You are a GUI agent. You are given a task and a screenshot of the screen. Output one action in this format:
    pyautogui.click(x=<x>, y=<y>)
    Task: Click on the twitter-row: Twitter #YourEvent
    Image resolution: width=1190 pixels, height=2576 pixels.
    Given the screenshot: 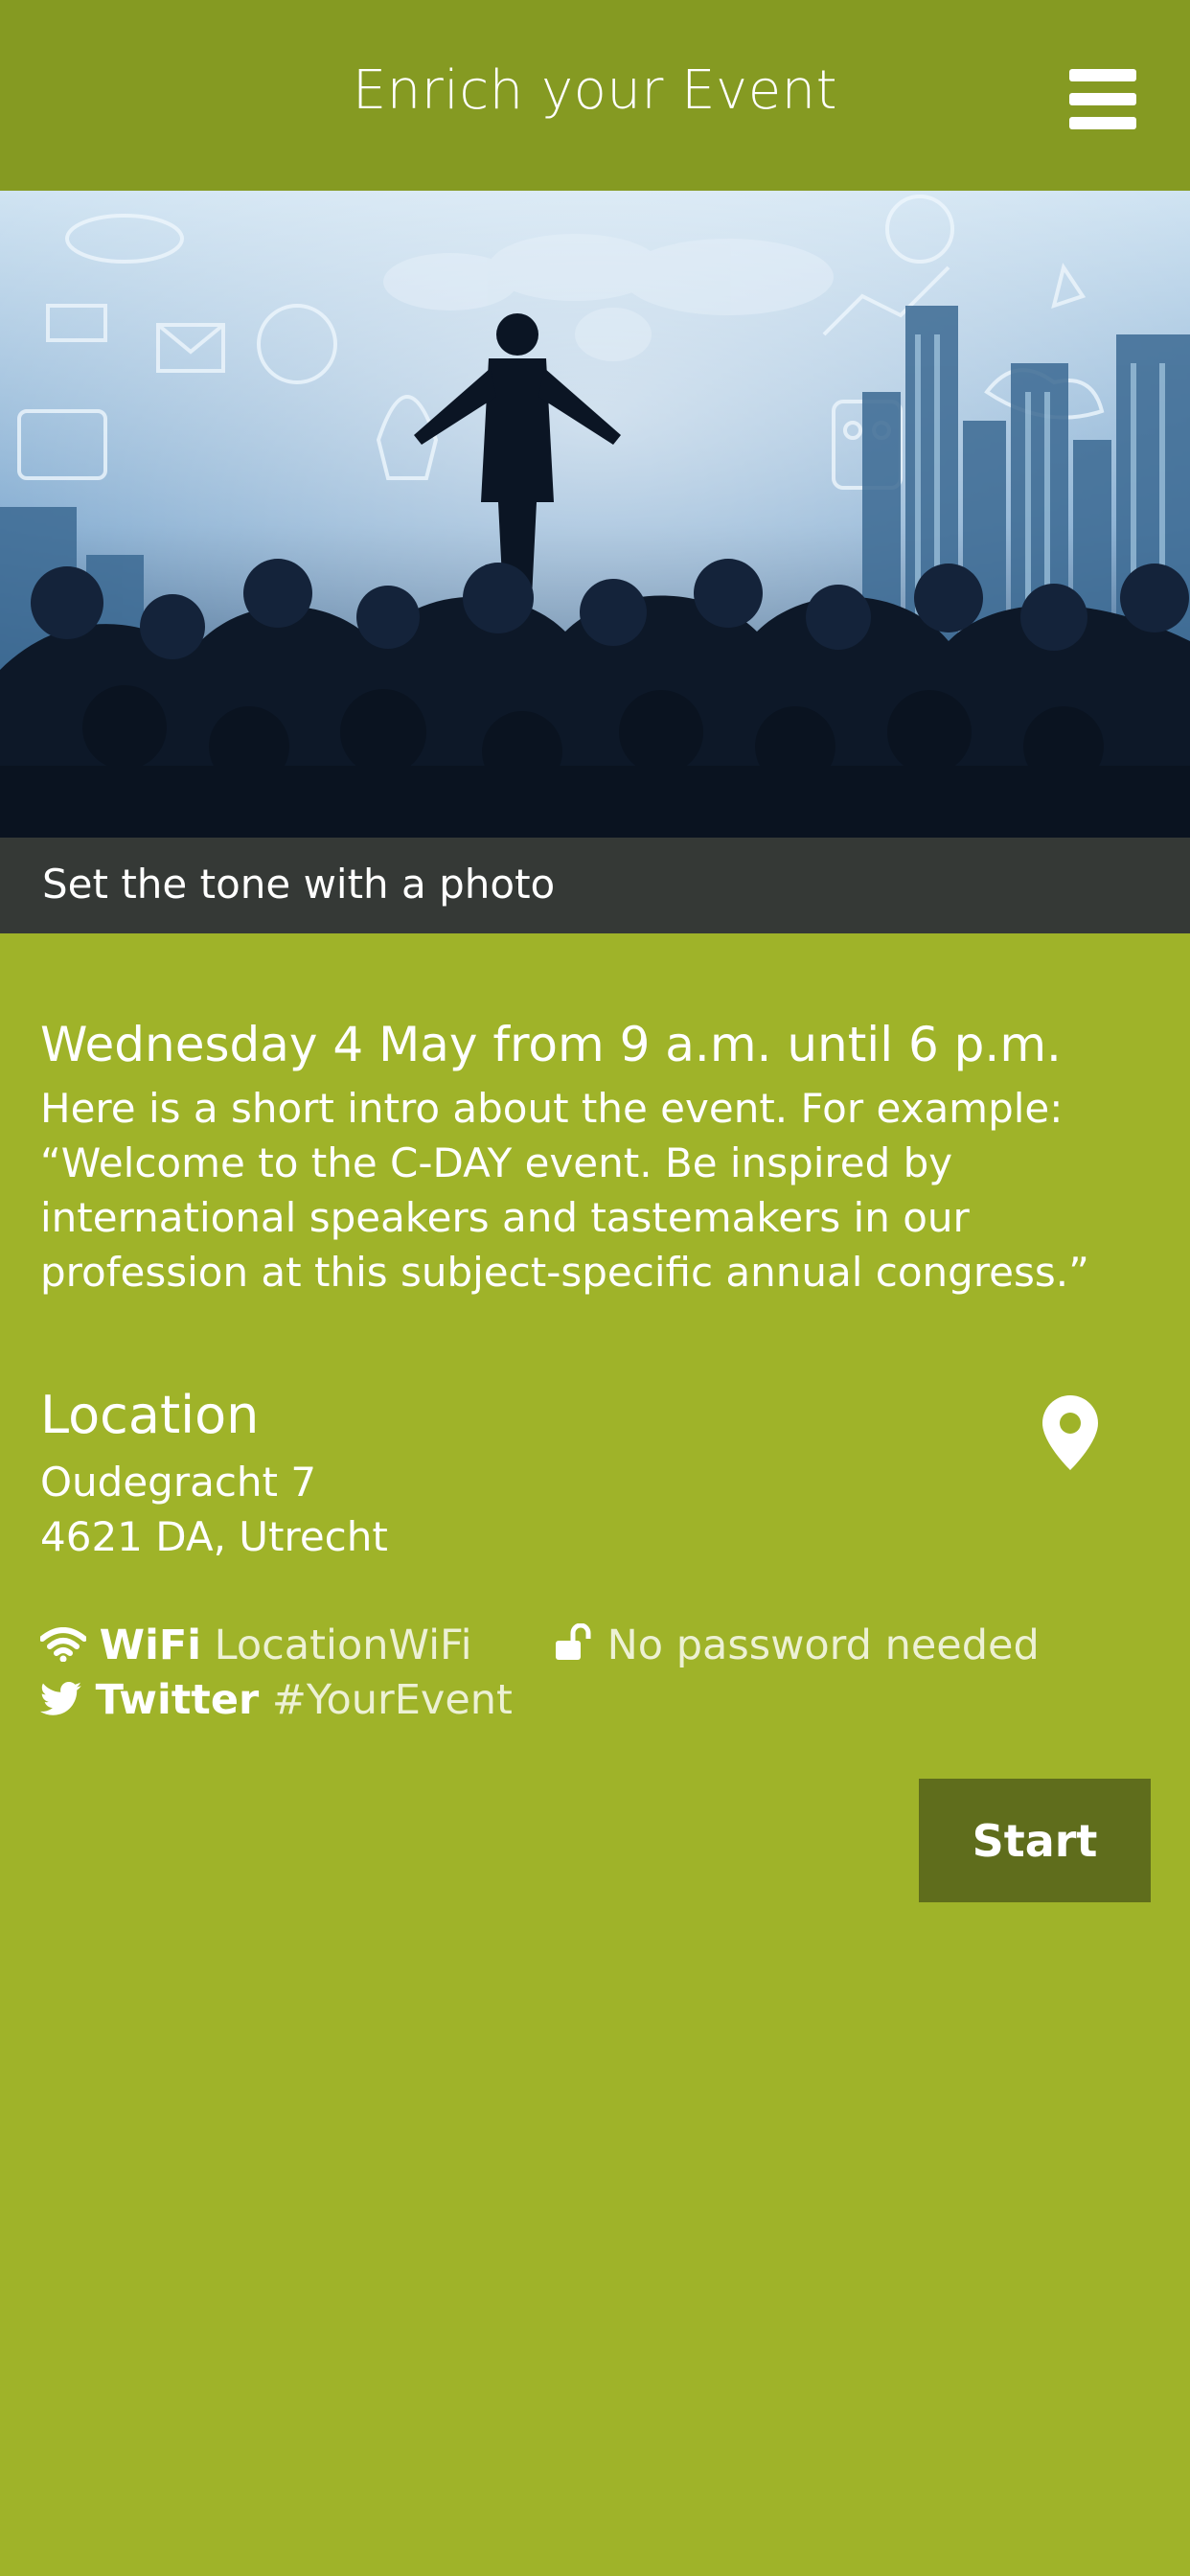 What is the action you would take?
    pyautogui.click(x=276, y=1701)
    